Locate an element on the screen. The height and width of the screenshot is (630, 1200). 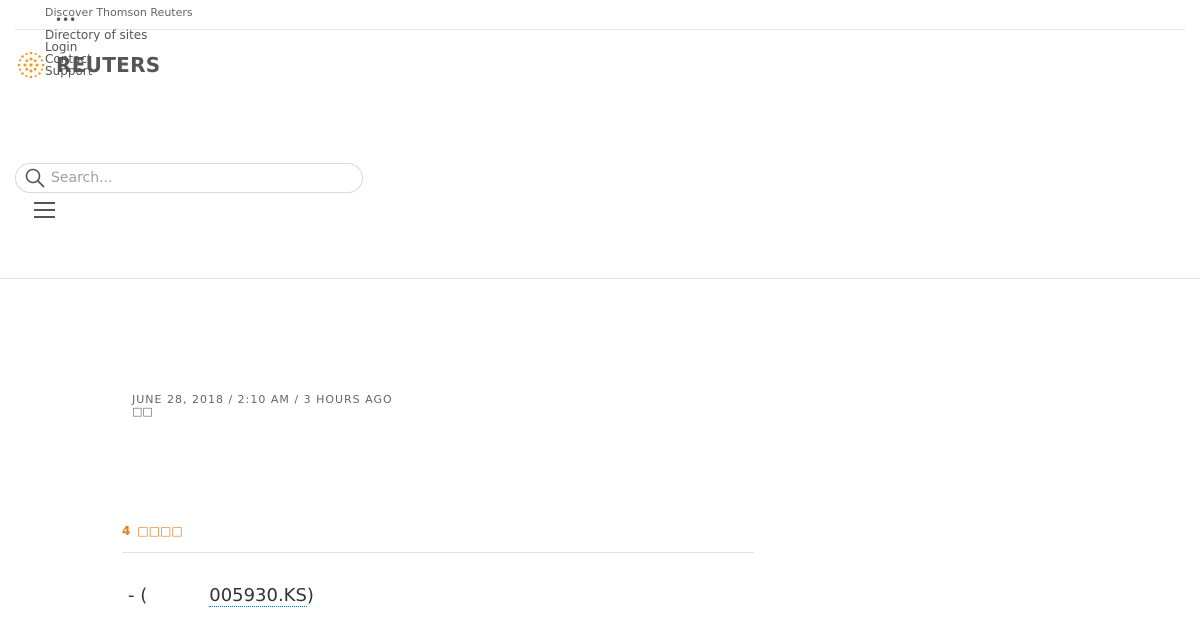
header-divider is located at coordinates (600, 278).